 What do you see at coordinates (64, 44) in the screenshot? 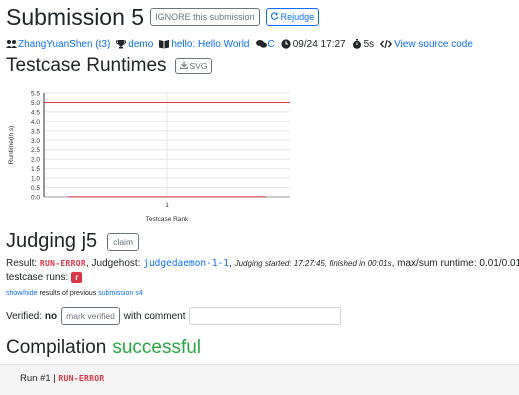
I see `team-link: ZhangYuanShen (t3)` at bounding box center [64, 44].